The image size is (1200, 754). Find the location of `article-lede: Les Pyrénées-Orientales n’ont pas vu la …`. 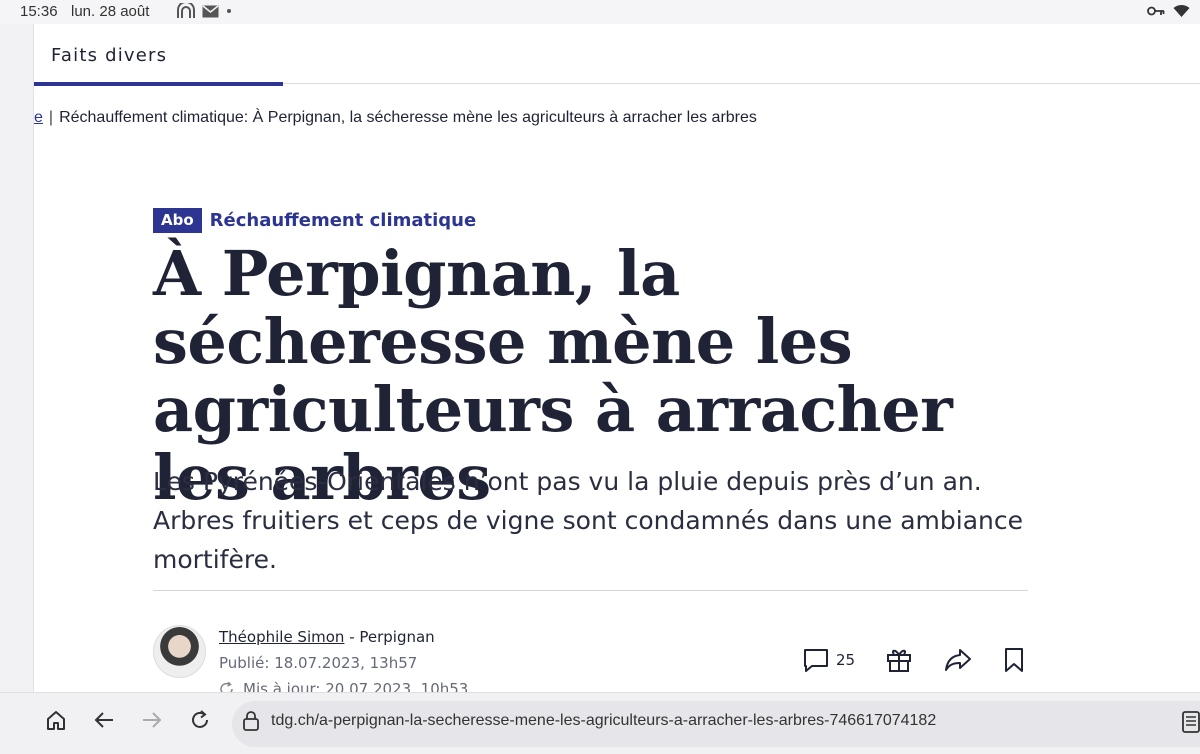

article-lede: Les Pyrénées-Orientales n’ont pas vu la … is located at coordinates (588, 520).